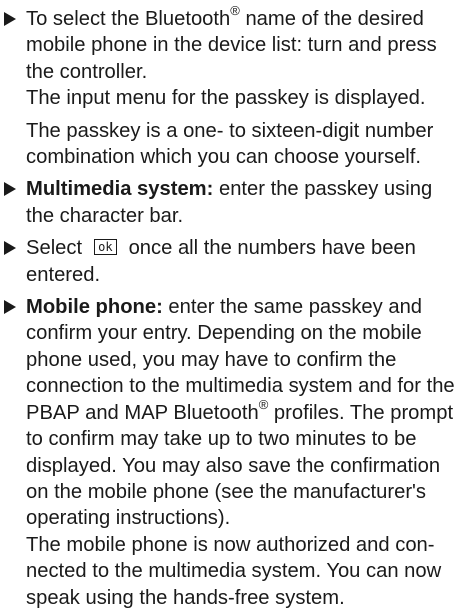 The image size is (464, 611). Describe the element at coordinates (120, 189) in the screenshot. I see `step-multimedia-system-label: Multimedia system:` at that location.